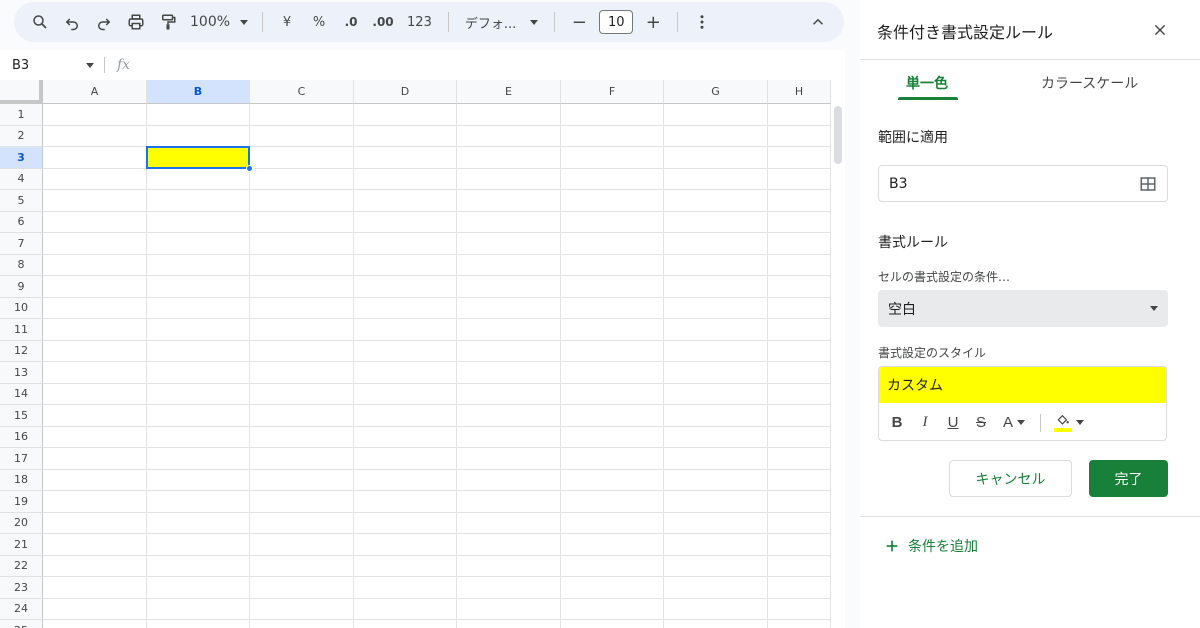 Image resolution: width=1200 pixels, height=628 pixels. Describe the element at coordinates (52, 65) in the screenshot. I see `name-box: B3` at that location.